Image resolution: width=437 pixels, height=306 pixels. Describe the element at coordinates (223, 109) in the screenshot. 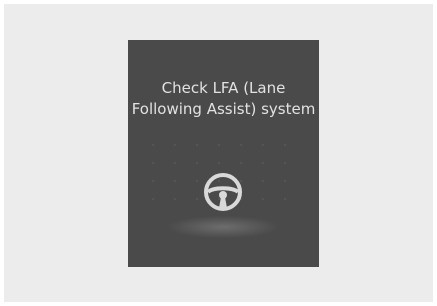

I see `warning-line-2: Following Assist) system` at that location.